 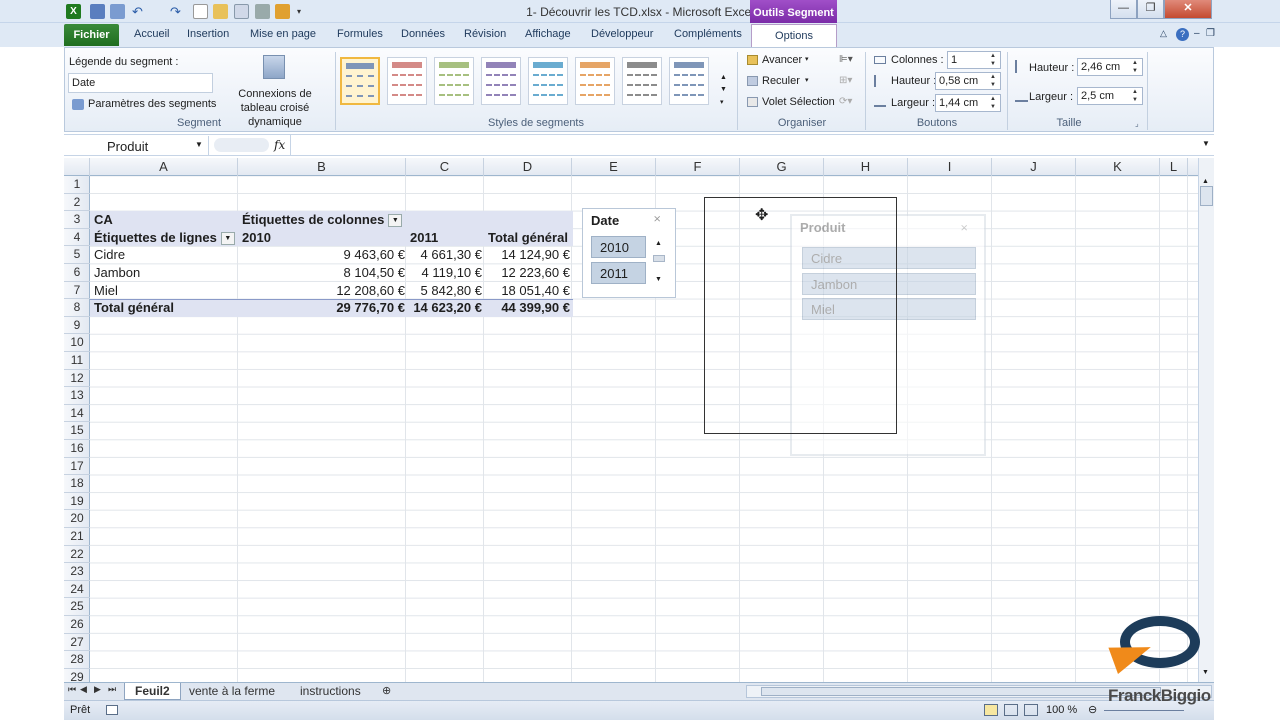 What do you see at coordinates (1034, 167) in the screenshot?
I see `column-header-j: J` at bounding box center [1034, 167].